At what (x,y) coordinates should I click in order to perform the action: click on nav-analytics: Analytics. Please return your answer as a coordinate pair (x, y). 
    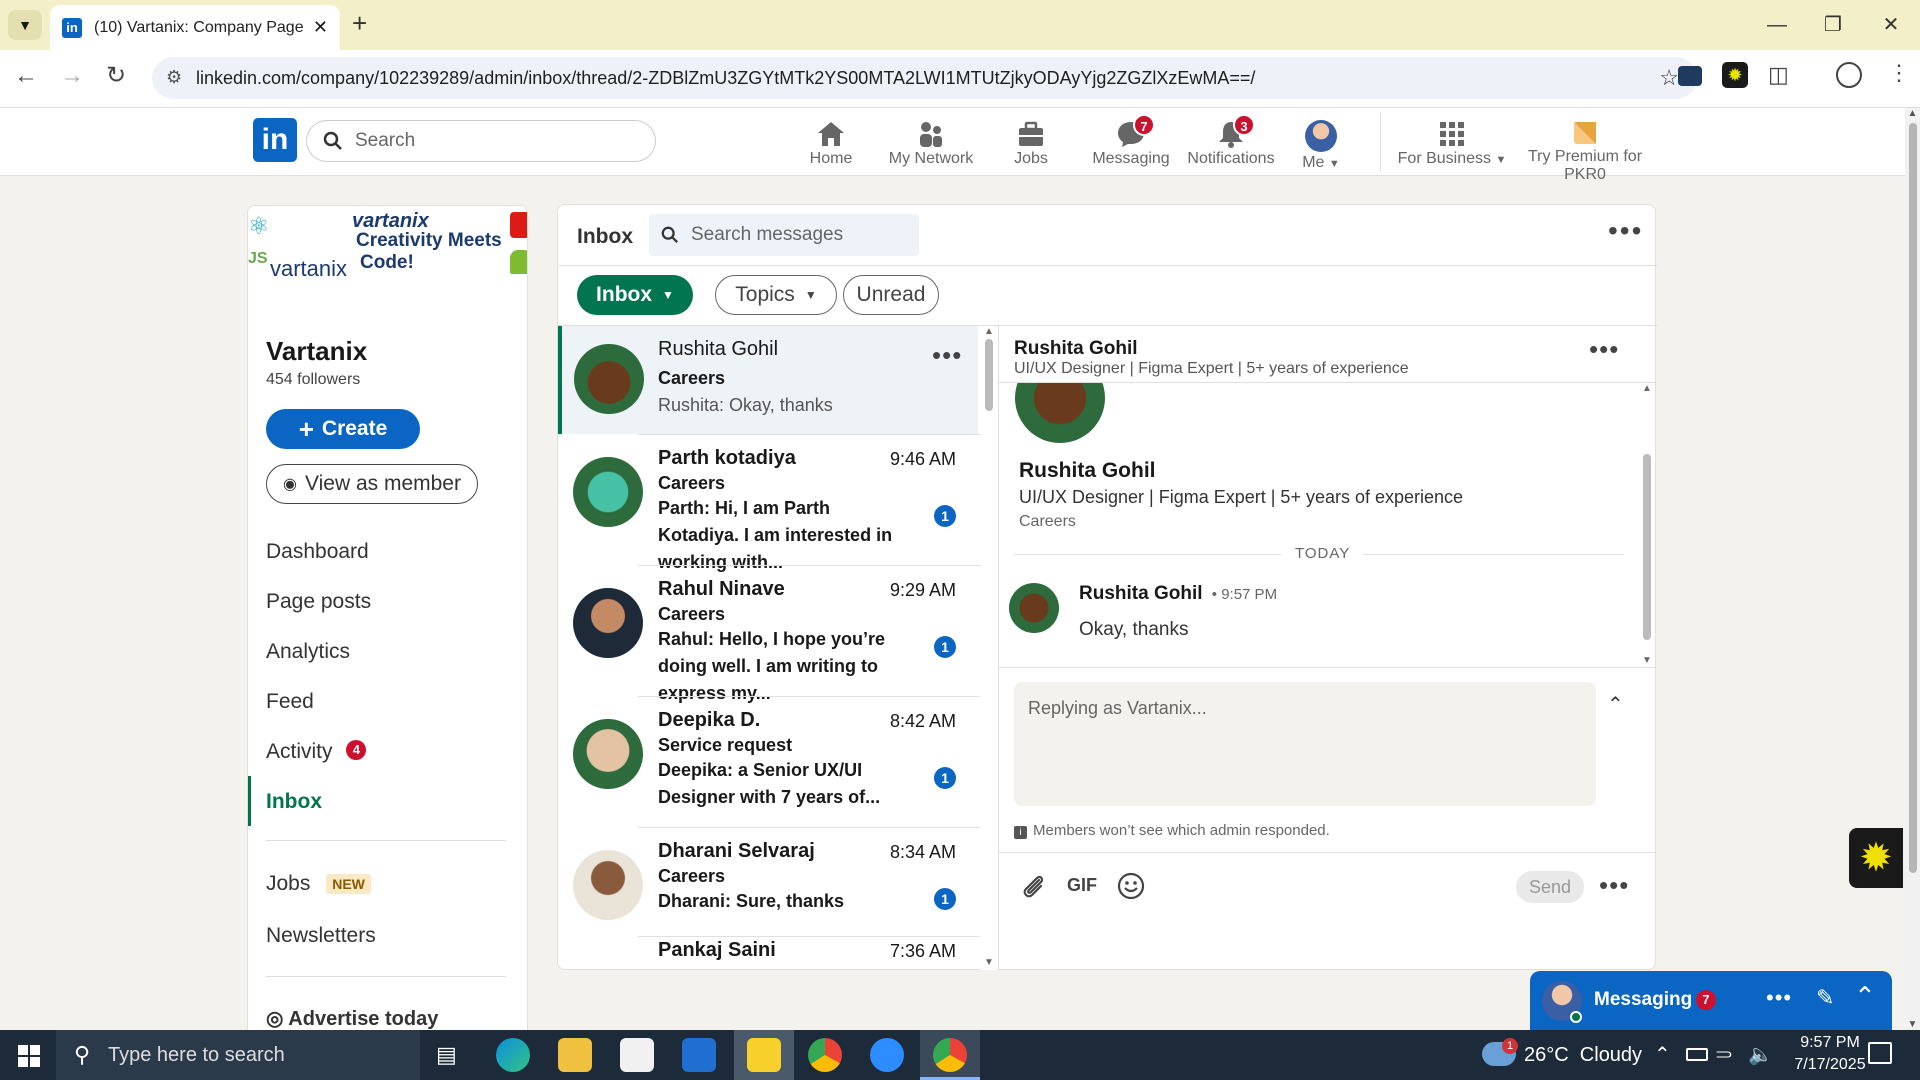
    Looking at the image, I should click on (308, 652).